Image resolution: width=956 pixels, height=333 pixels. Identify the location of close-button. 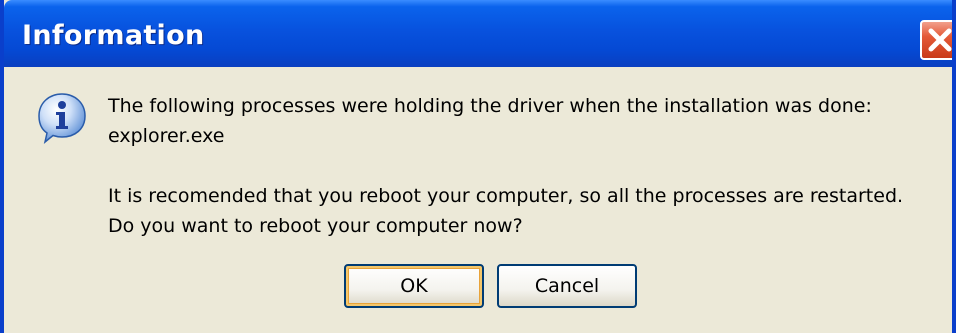
(936, 40).